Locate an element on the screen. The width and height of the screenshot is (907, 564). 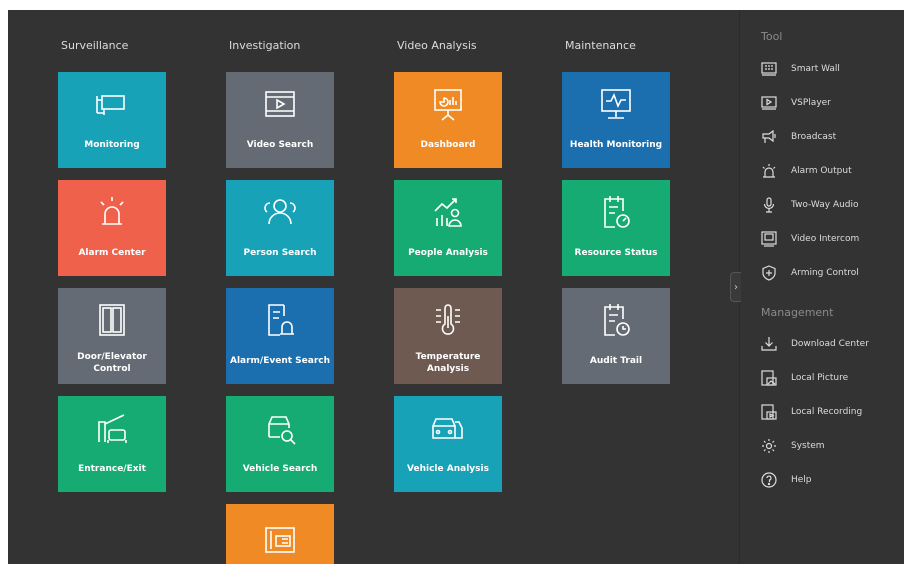
sidebar-item-broadcast: Broadcast is located at coordinates (829, 137).